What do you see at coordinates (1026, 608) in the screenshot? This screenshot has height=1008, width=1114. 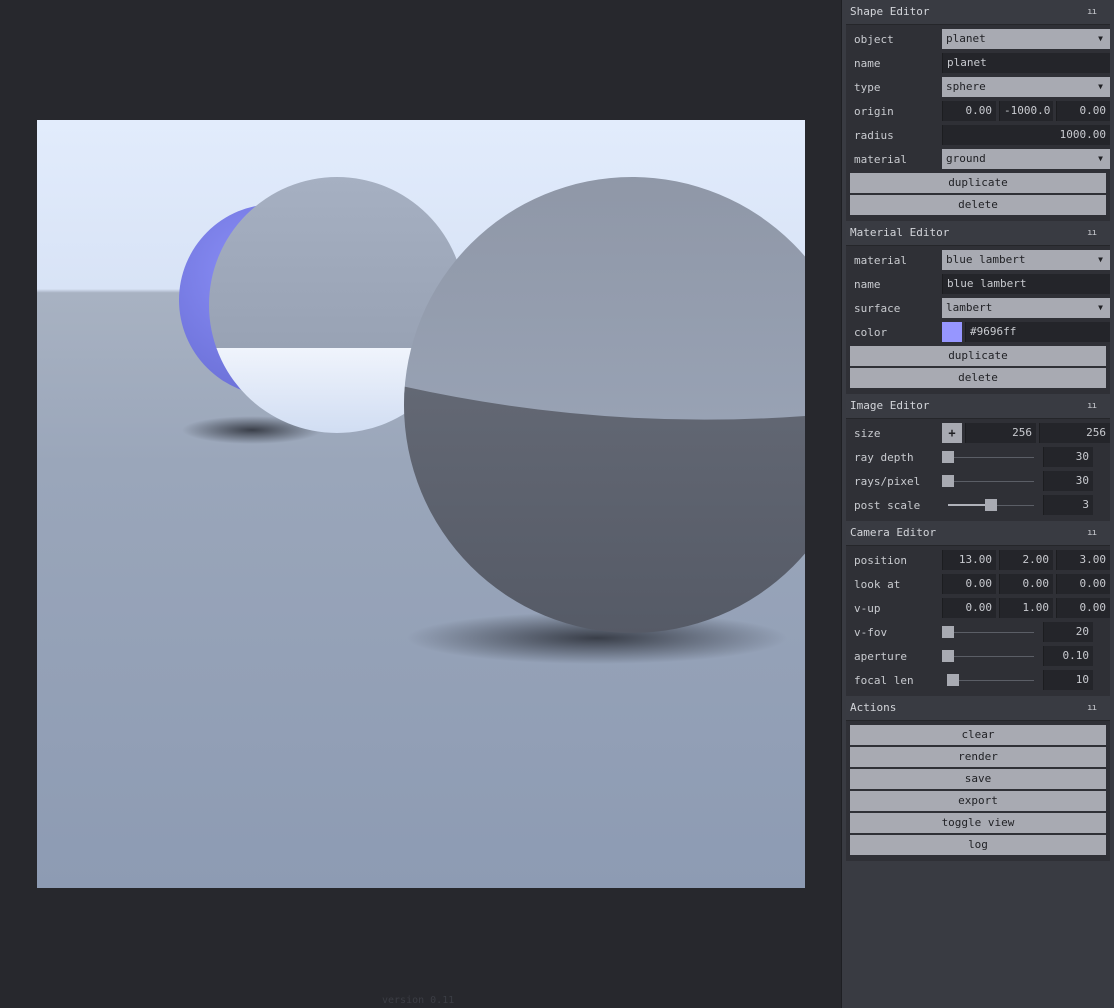 I see `v-up-y-input: 1.00` at bounding box center [1026, 608].